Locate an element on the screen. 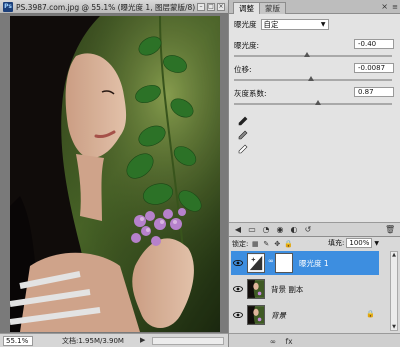  link-icon: ∞ is located at coordinates (271, 261).